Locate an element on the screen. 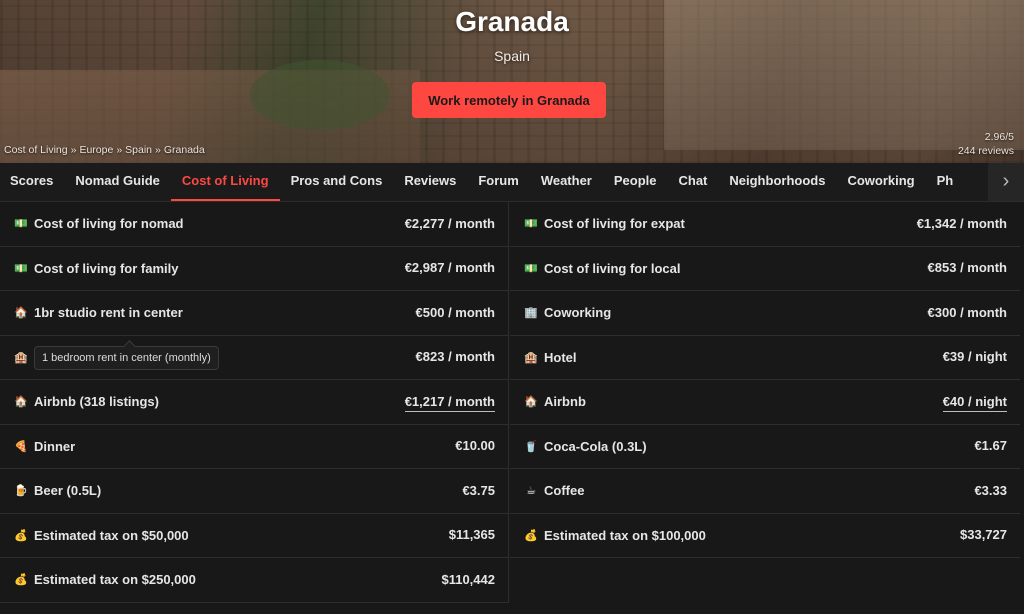 This screenshot has height=614, width=1024. hero-photo-trees is located at coordinates (320, 95).